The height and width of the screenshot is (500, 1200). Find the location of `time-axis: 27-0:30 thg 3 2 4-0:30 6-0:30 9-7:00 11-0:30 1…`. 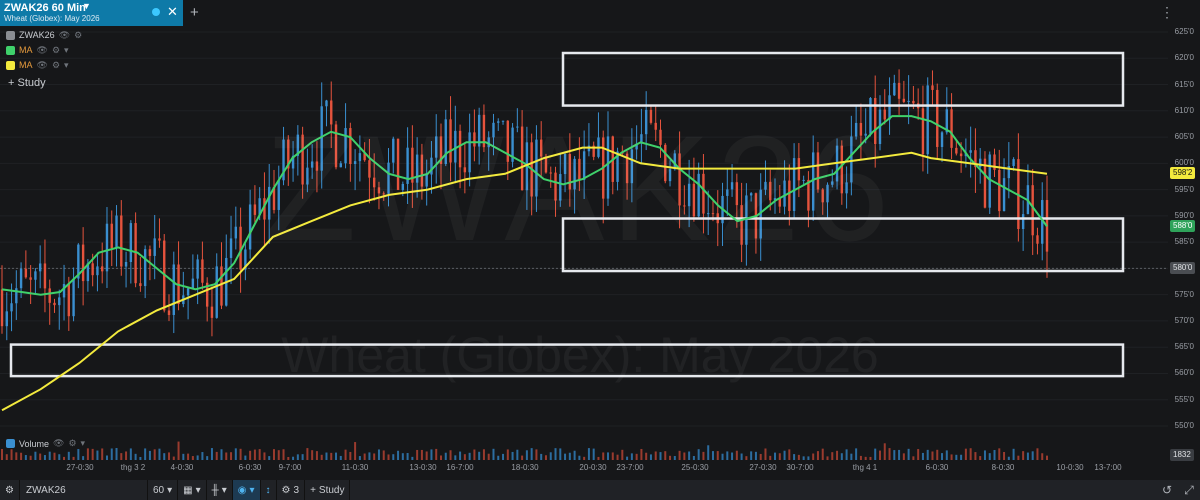

time-axis: 27-0:30 thg 3 2 4-0:30 6-0:30 9-7:00 11-0:30 1… is located at coordinates (584, 468).